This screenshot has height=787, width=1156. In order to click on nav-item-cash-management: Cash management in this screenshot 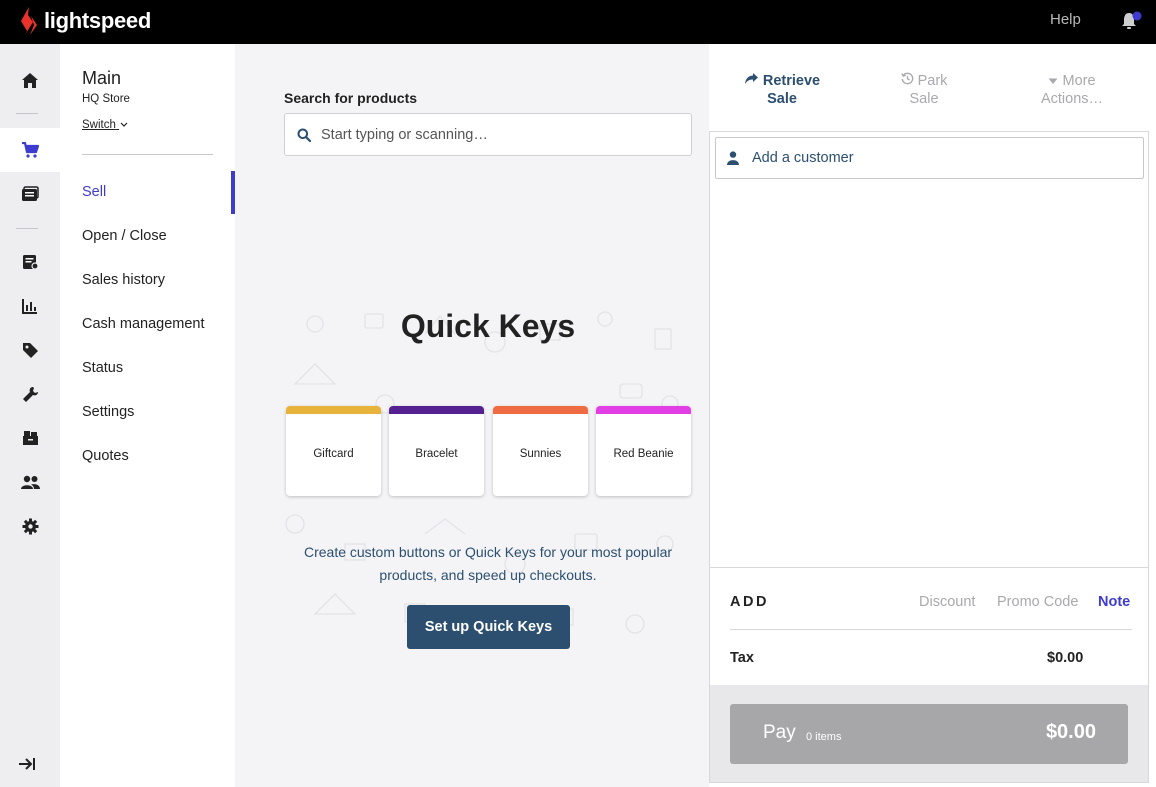, I will do `click(143, 324)`.